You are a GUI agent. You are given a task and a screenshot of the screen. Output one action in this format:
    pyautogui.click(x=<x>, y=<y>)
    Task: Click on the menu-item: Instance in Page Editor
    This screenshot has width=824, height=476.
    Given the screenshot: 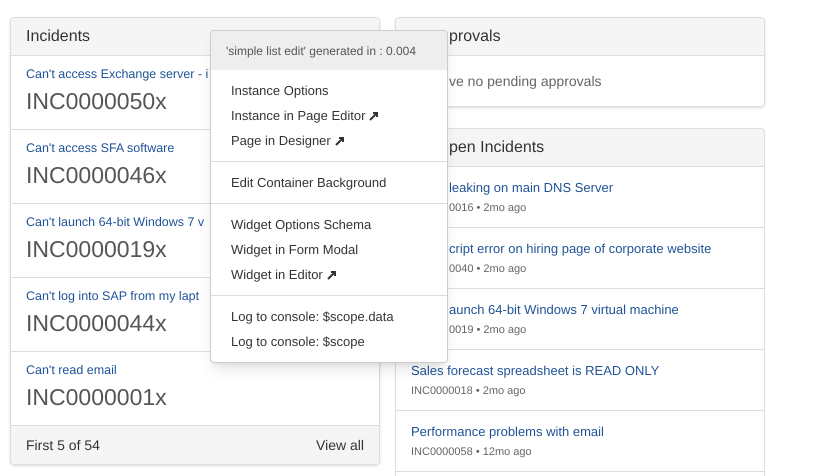 What is the action you would take?
    pyautogui.click(x=305, y=115)
    